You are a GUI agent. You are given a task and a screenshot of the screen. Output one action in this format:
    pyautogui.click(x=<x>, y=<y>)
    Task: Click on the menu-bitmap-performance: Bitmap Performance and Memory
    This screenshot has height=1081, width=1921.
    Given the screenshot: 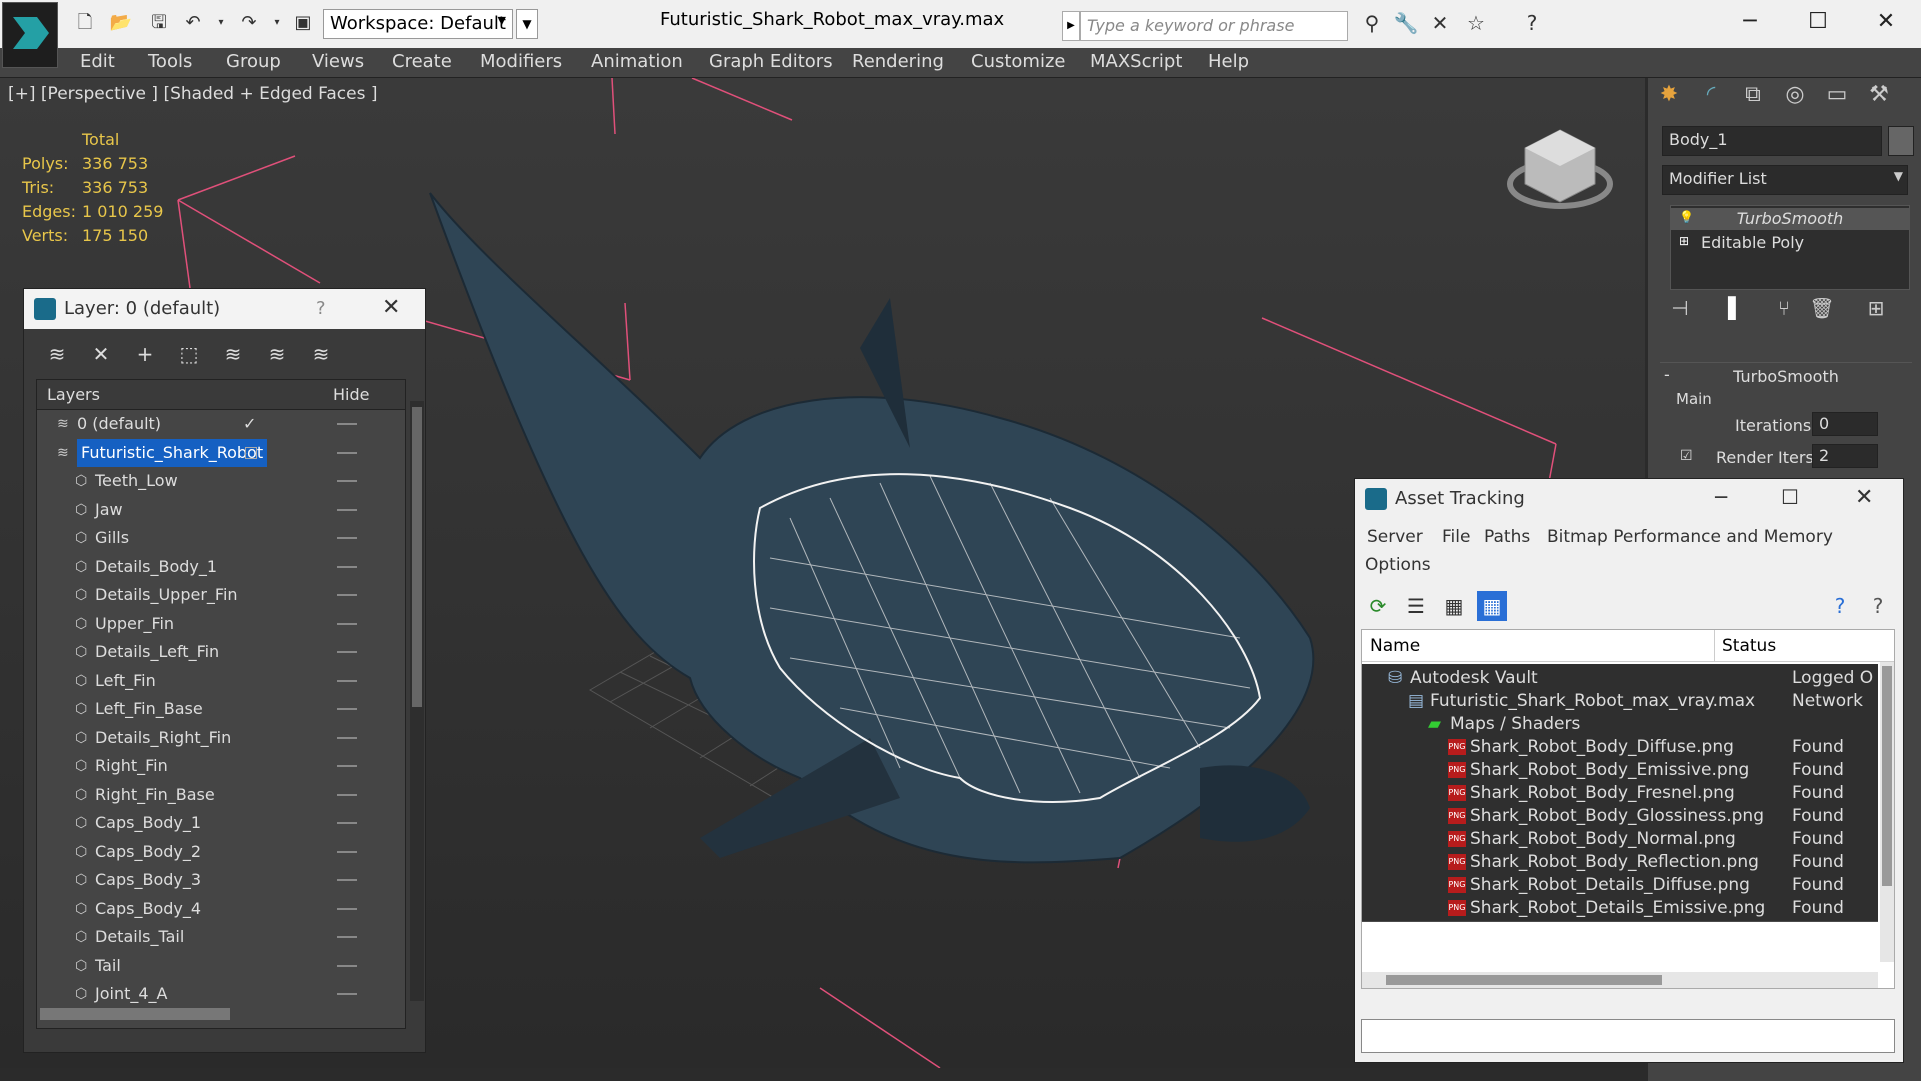 What is the action you would take?
    pyautogui.click(x=1690, y=537)
    